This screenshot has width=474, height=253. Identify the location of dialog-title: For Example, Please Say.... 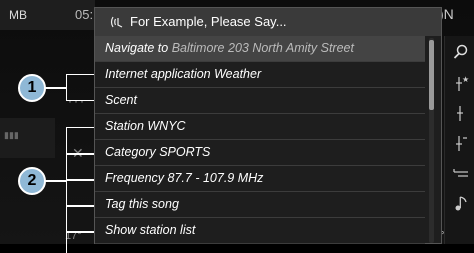
(208, 21).